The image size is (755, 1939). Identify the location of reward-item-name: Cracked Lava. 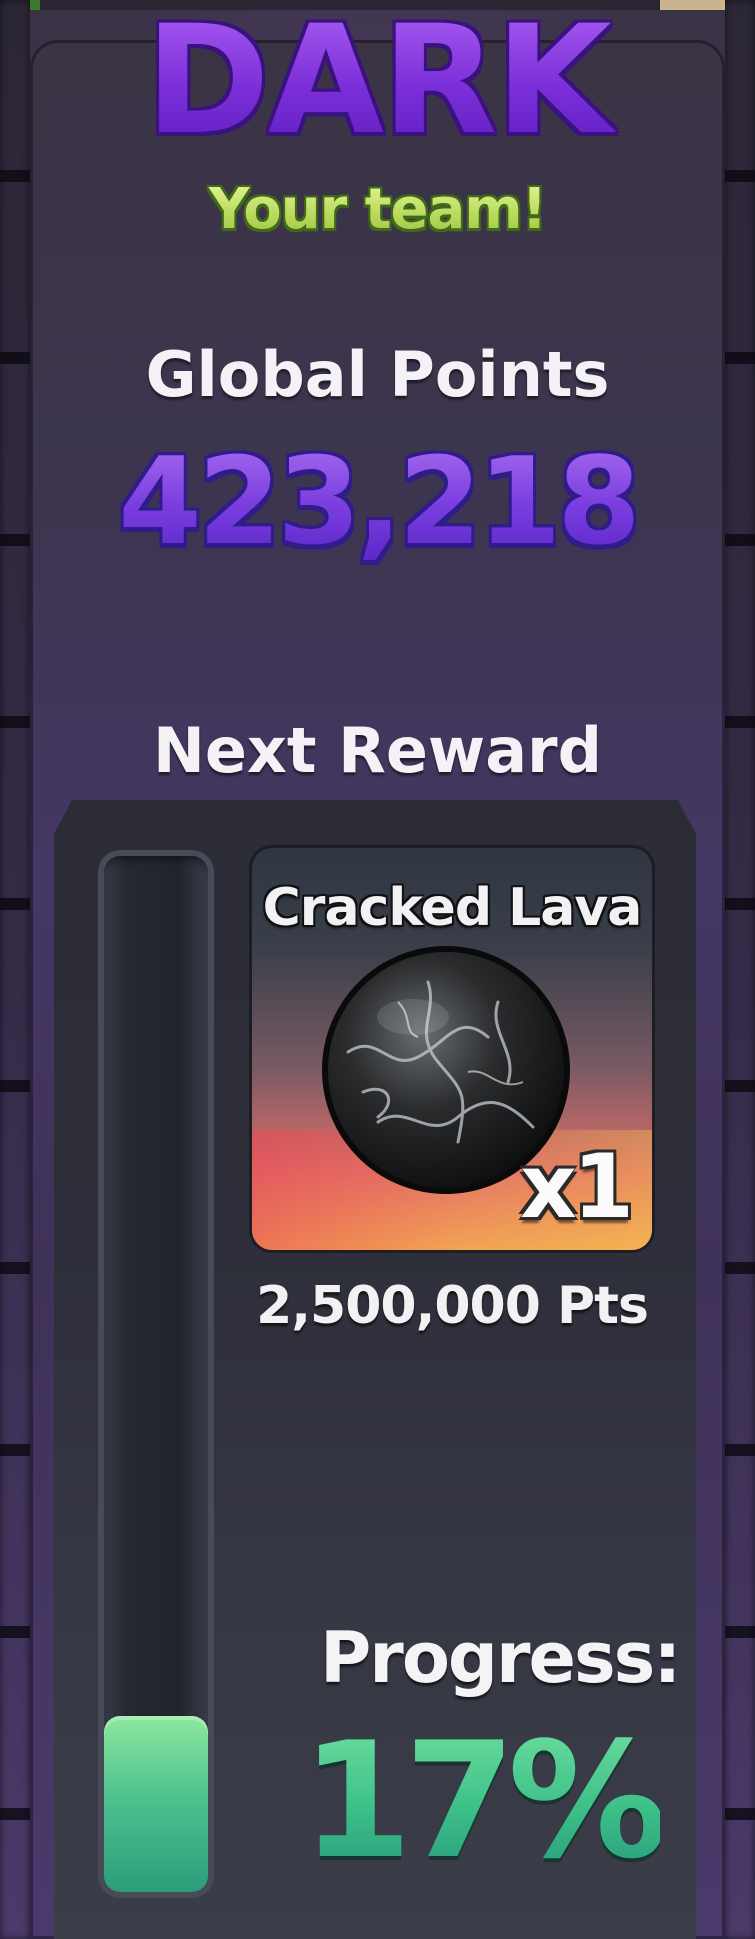
(452, 908).